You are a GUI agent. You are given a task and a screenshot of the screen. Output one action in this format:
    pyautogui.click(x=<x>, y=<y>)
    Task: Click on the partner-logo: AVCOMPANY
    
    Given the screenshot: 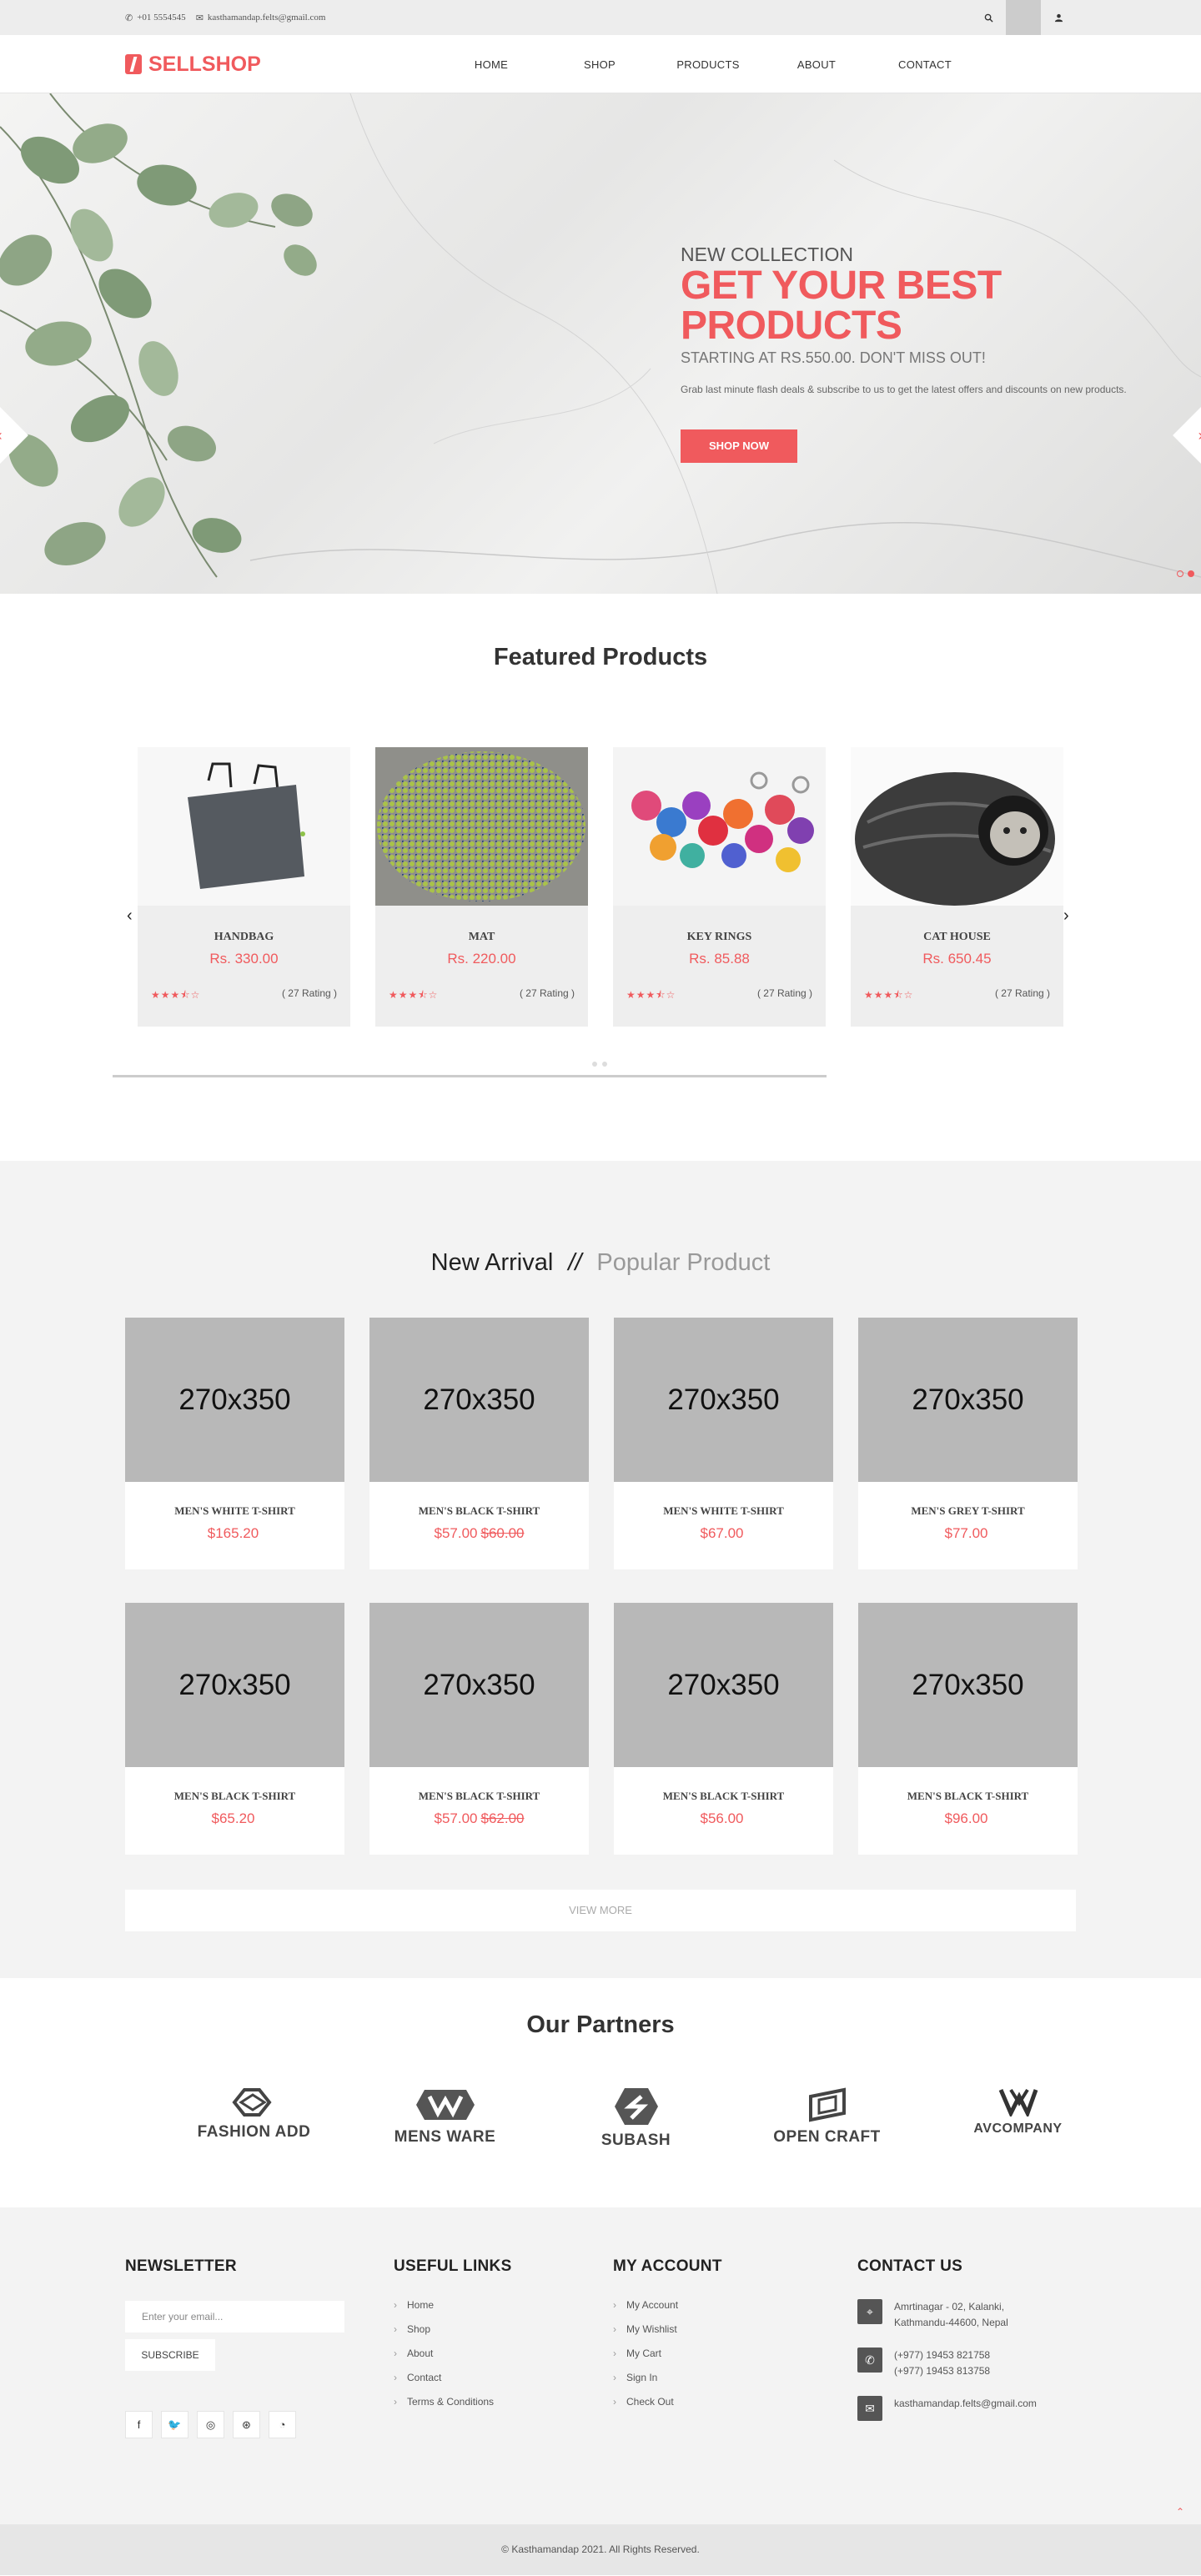 What is the action you would take?
    pyautogui.click(x=1018, y=2118)
    